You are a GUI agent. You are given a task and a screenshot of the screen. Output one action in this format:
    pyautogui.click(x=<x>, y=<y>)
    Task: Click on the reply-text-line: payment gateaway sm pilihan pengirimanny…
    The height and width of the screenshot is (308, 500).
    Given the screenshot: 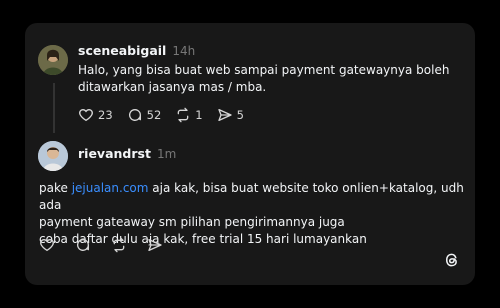 What is the action you would take?
    pyautogui.click(x=192, y=222)
    